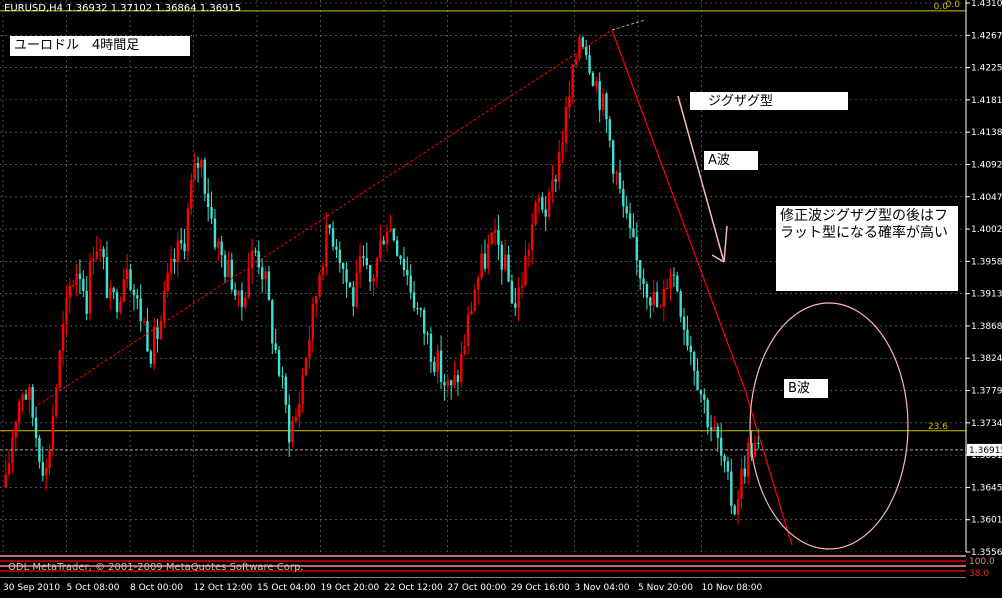 This screenshot has height=598, width=1002. I want to click on price-tick-label: 1.39130, so click(986, 295).